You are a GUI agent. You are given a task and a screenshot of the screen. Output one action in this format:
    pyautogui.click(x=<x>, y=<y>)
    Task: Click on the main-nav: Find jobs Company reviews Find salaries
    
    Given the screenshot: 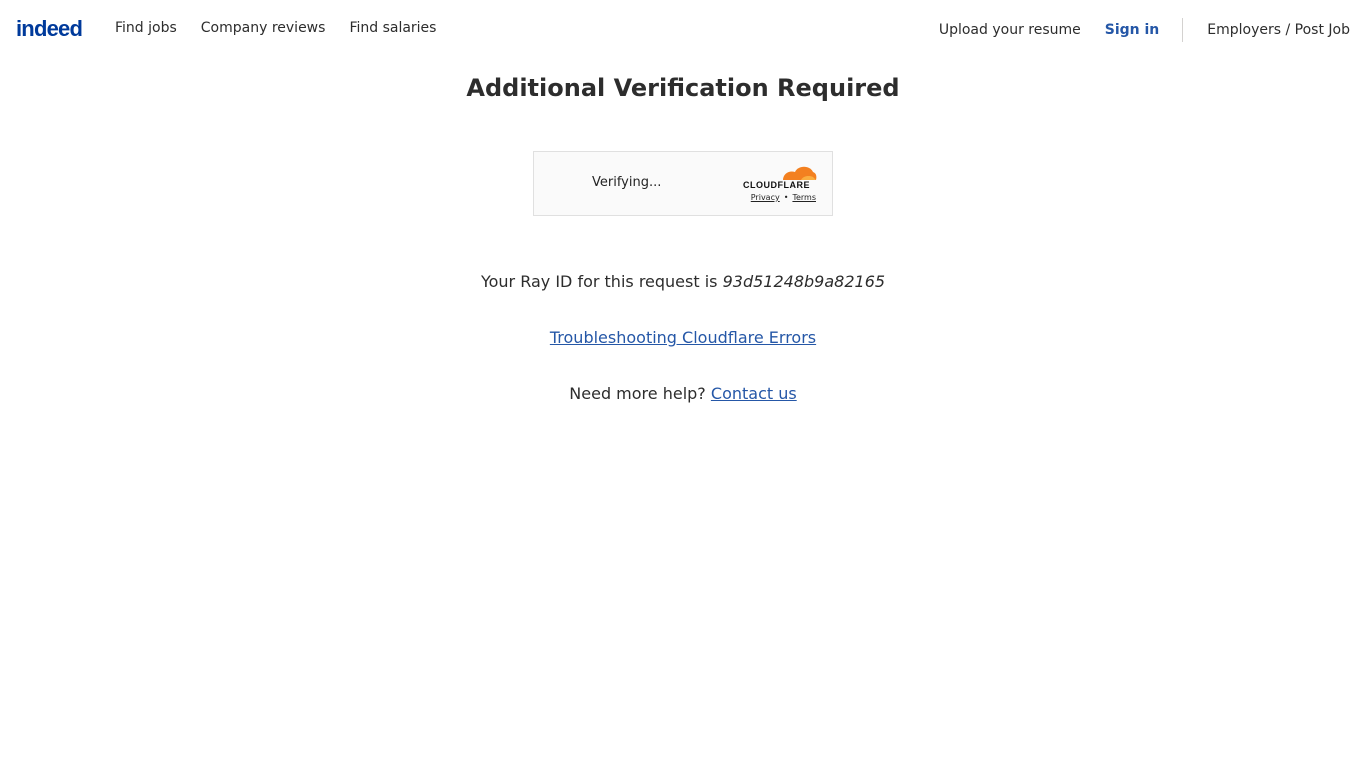 What is the action you would take?
    pyautogui.click(x=275, y=28)
    